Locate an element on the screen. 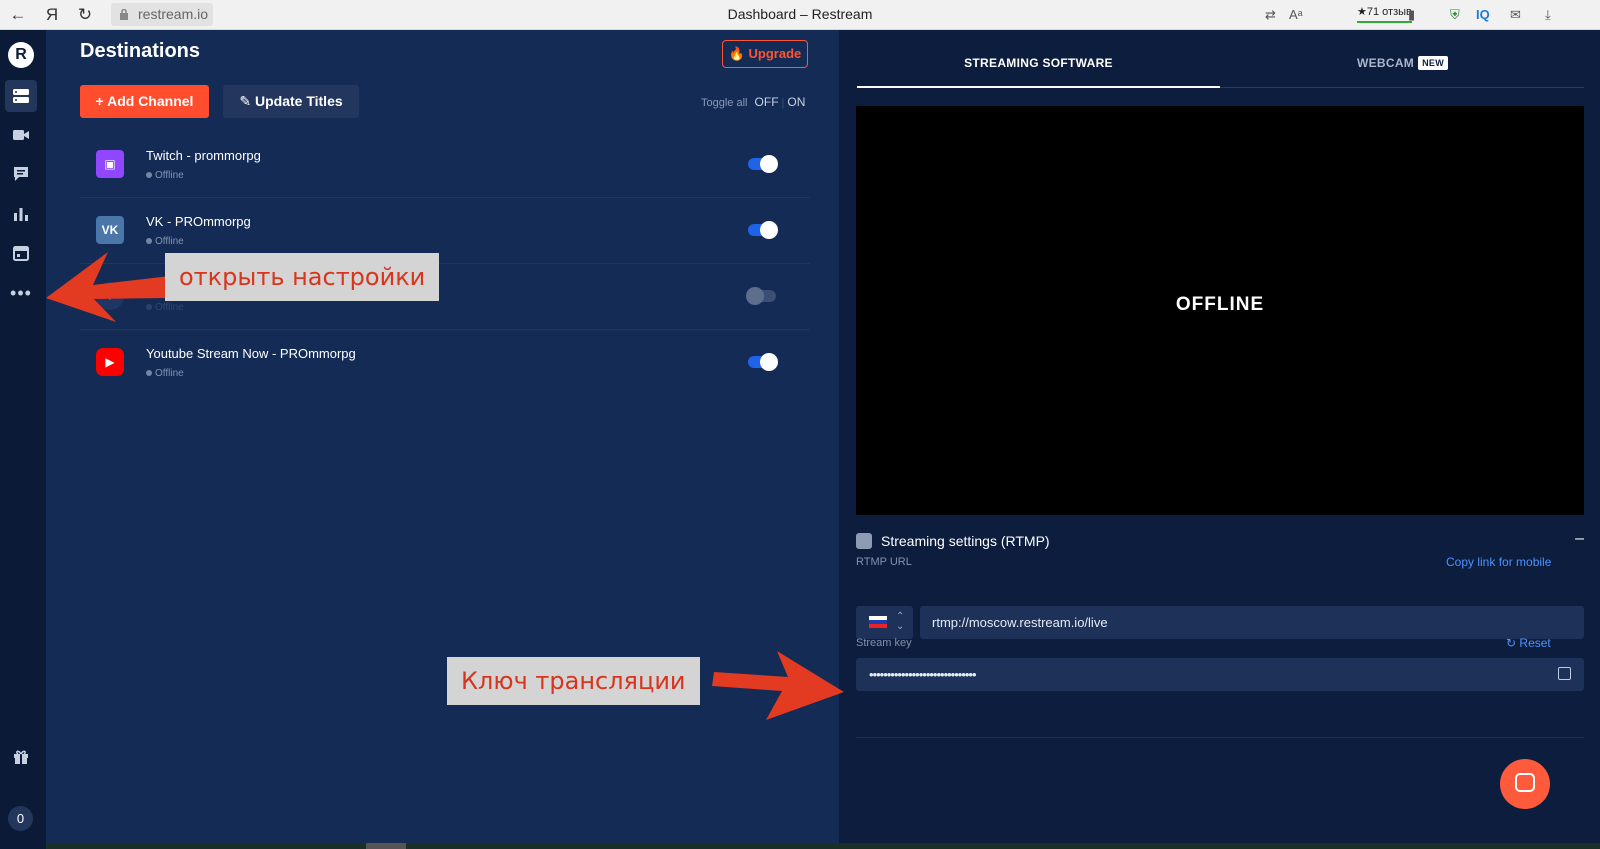  settings-icon is located at coordinates (864, 541).